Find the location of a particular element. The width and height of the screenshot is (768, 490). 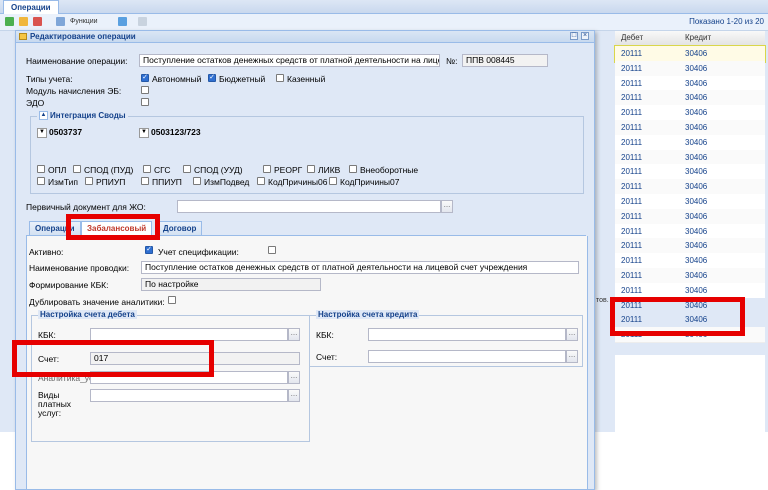

dropdown-0503123: ▼ 0503123/723 is located at coordinates (170, 132).